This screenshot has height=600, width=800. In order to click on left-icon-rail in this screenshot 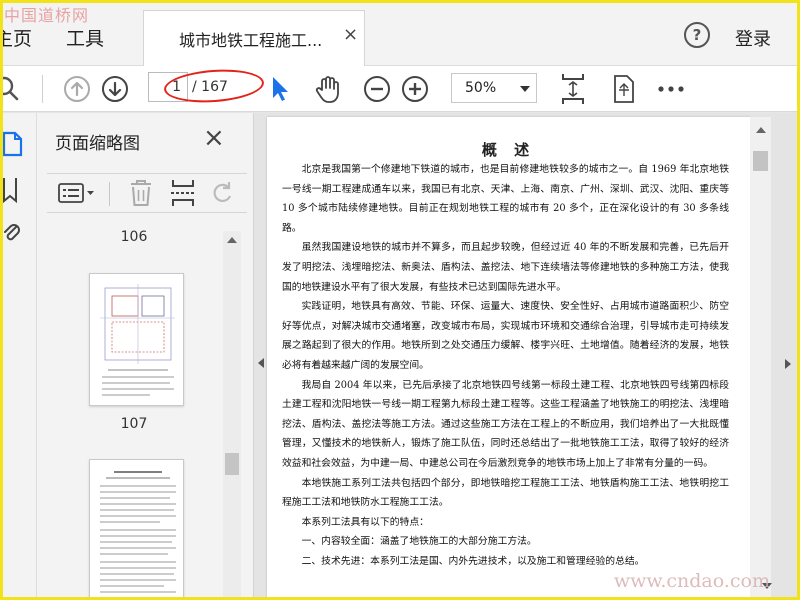, I will do `click(18, 356)`.